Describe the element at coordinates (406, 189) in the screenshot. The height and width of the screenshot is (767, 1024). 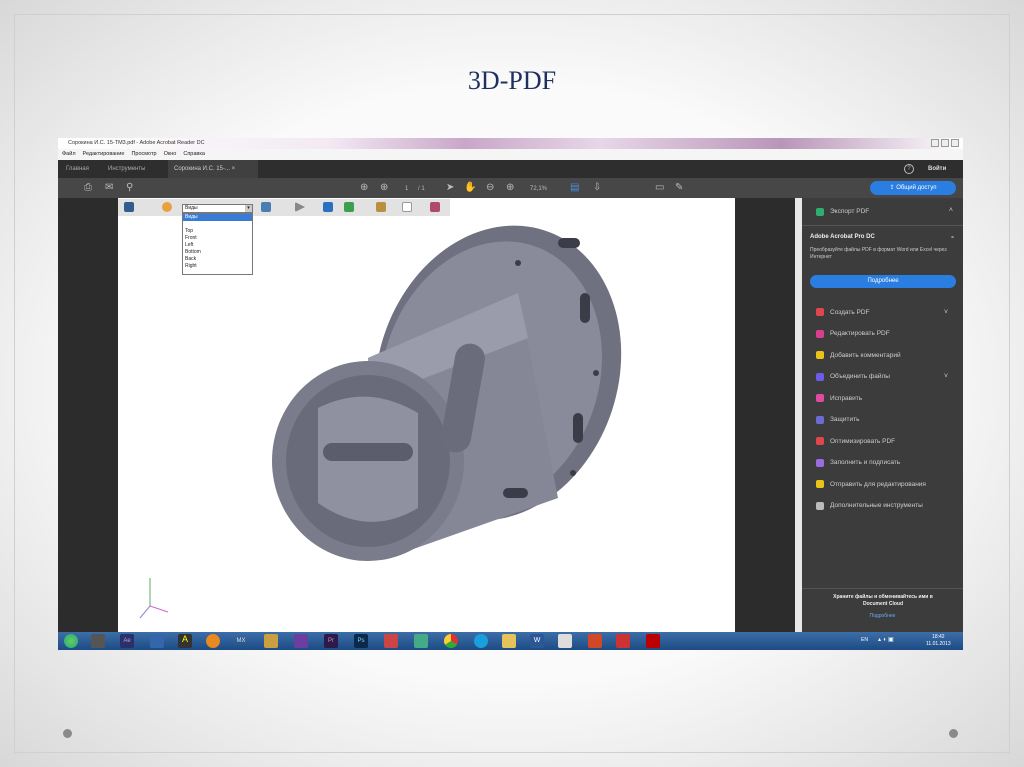
I see `page-current: 1` at that location.